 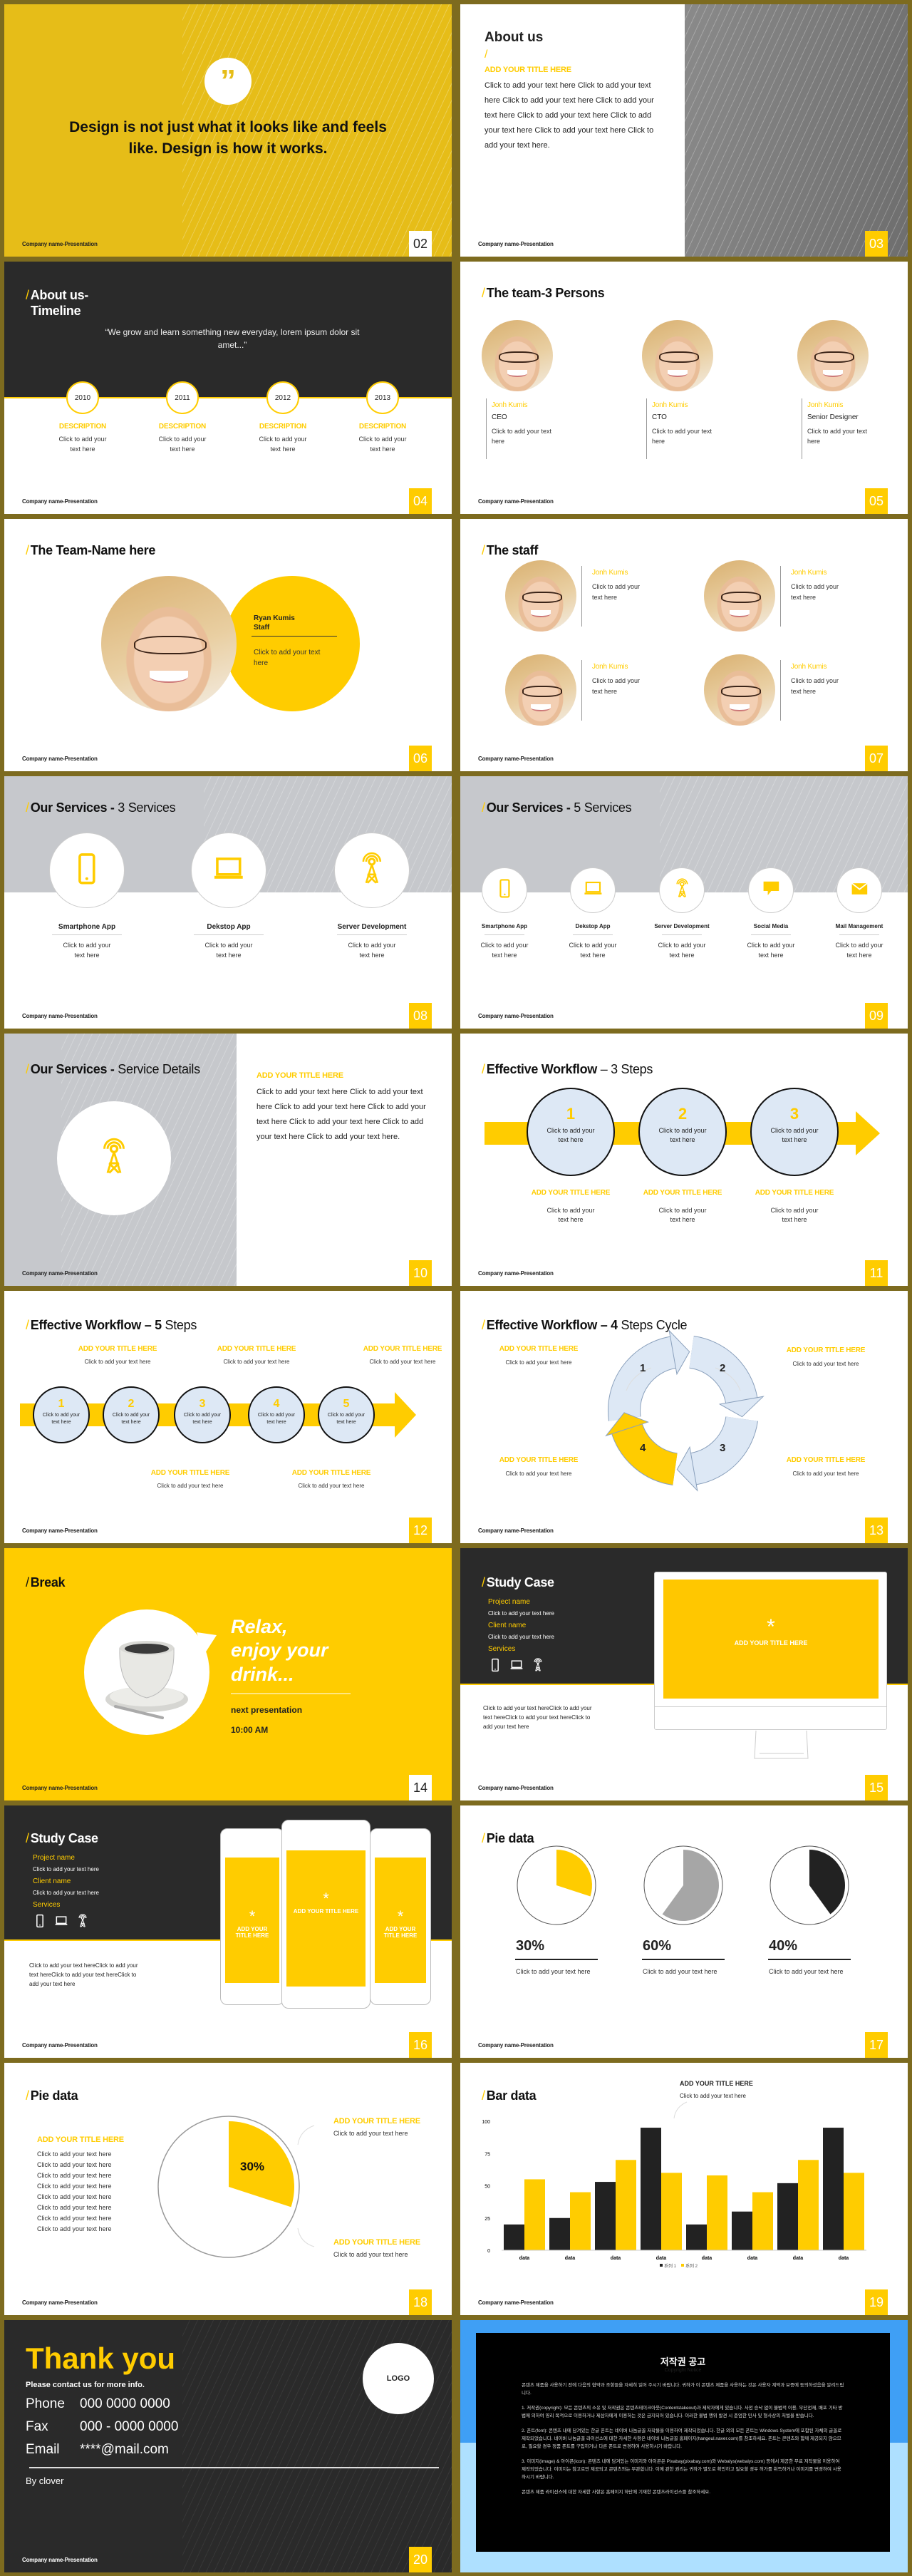 What do you see at coordinates (40, 1923) in the screenshot?
I see `smartphone-icon` at bounding box center [40, 1923].